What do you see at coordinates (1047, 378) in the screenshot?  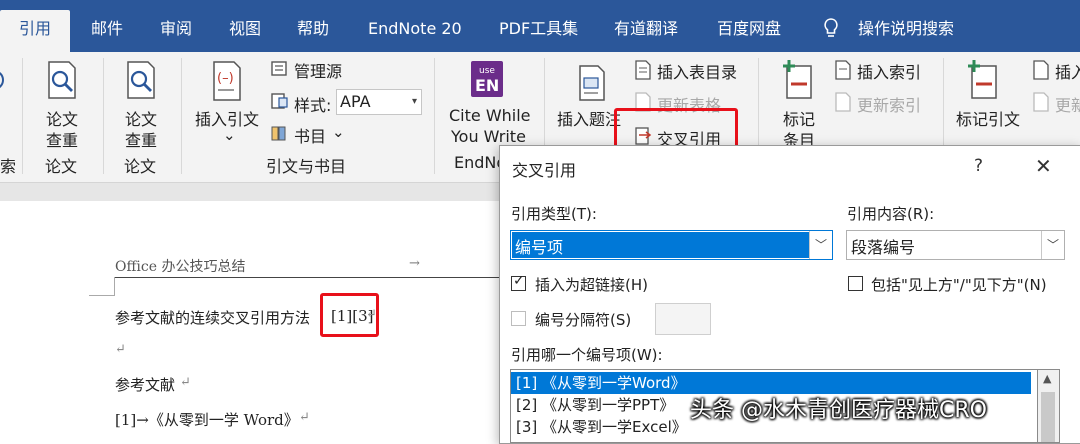 I see `scroll-up-icon: ▲` at bounding box center [1047, 378].